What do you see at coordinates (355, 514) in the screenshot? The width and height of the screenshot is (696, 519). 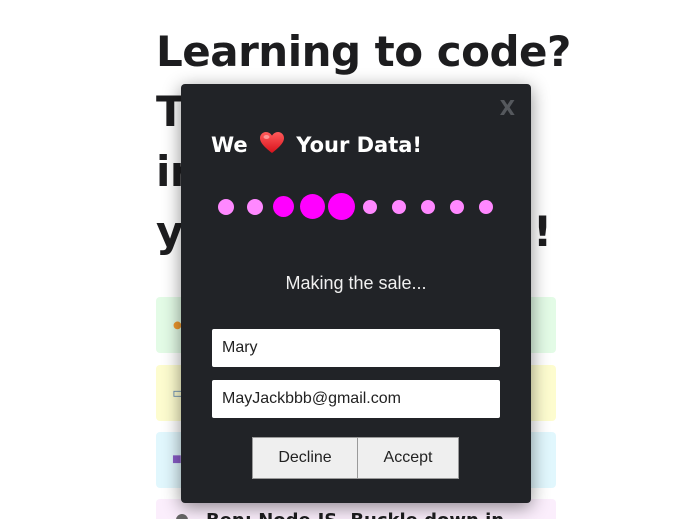 I see `background-list-item: Ben: Node.JS. Buckle down in` at bounding box center [355, 514].